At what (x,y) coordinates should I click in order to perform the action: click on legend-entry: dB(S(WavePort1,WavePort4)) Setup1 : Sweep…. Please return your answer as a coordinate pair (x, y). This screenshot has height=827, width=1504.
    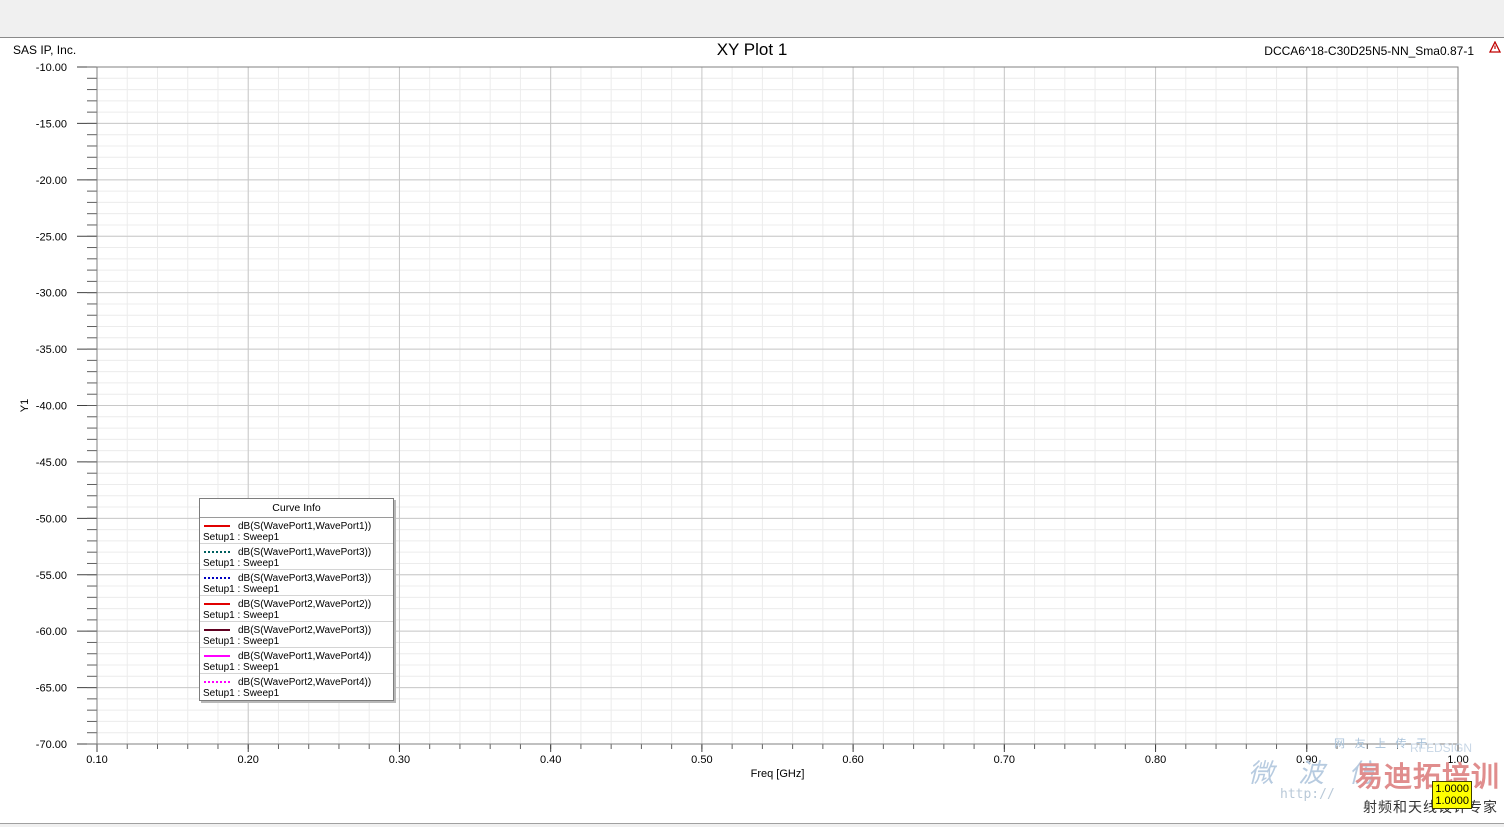
    Looking at the image, I should click on (296, 661).